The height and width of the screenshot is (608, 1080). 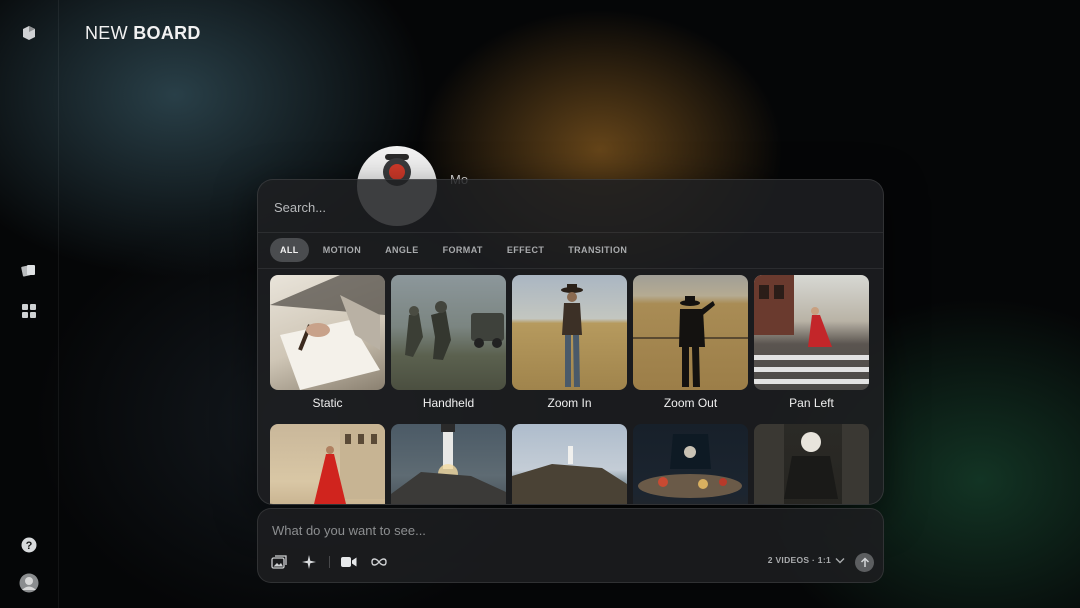 I want to click on preset-card-handheld: Handheld, so click(x=448, y=342).